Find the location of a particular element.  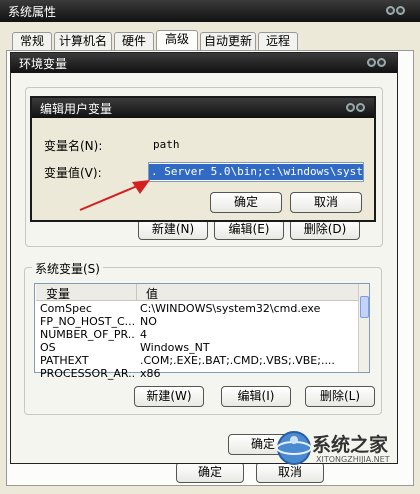

var-value-selection: . Server 5.0\bin;c:\windows\system32 is located at coordinates (256, 172).